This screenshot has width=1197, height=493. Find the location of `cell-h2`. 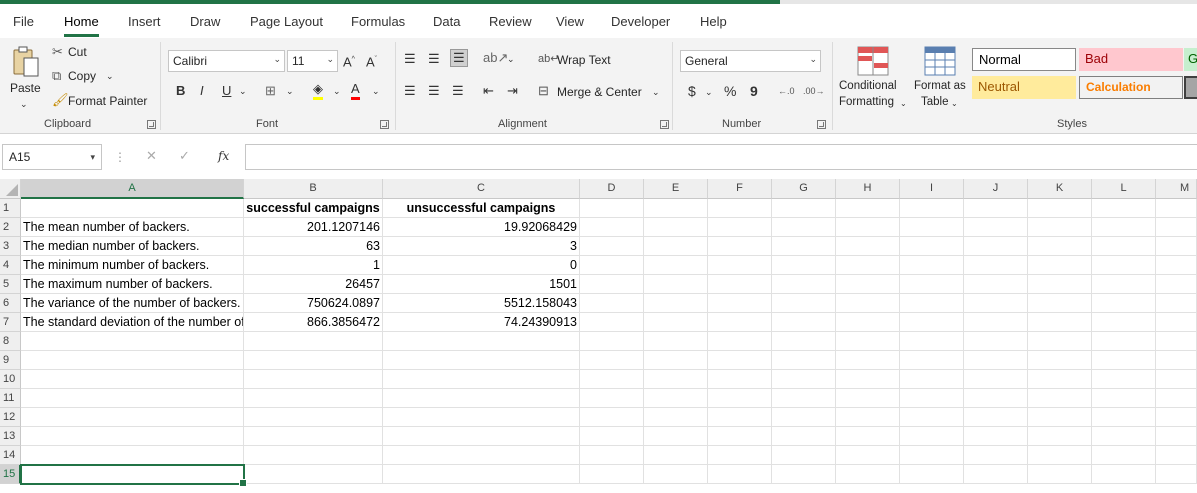

cell-h2 is located at coordinates (868, 227).